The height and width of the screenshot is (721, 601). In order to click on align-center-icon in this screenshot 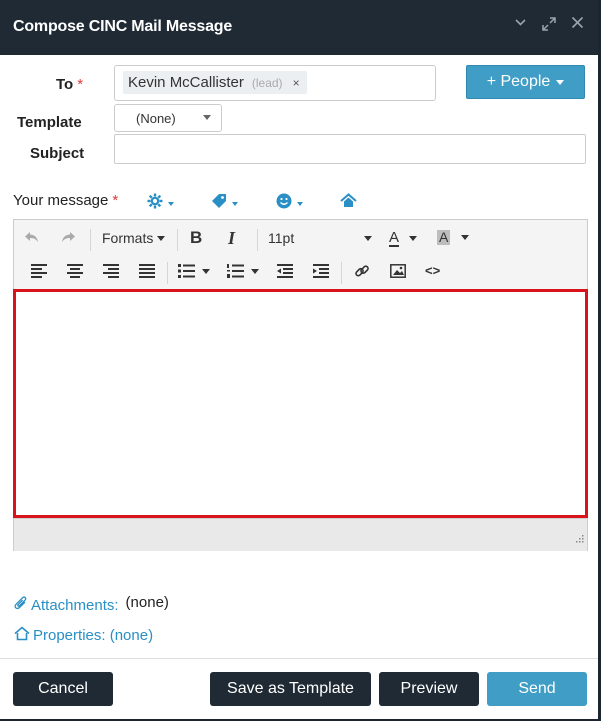, I will do `click(75, 271)`.